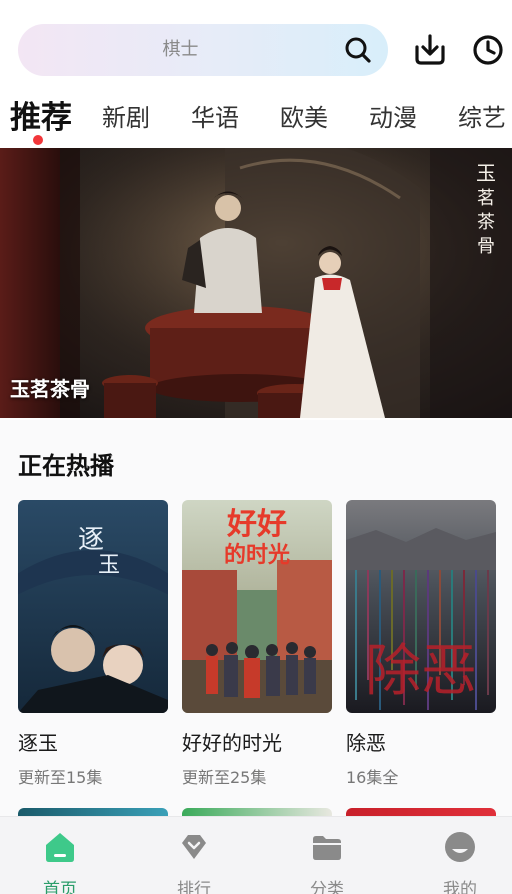 Image resolution: width=512 pixels, height=894 pixels. Describe the element at coordinates (257, 555) in the screenshot. I see `svg-text: 的时光` at that location.